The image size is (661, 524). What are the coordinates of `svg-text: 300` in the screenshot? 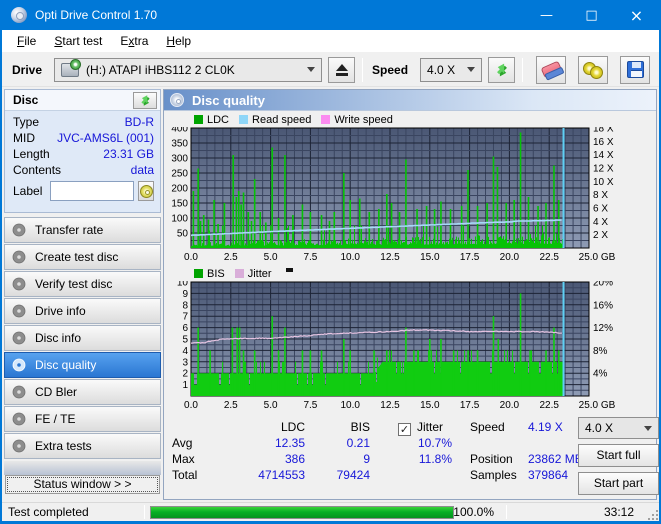 It's located at (179, 159).